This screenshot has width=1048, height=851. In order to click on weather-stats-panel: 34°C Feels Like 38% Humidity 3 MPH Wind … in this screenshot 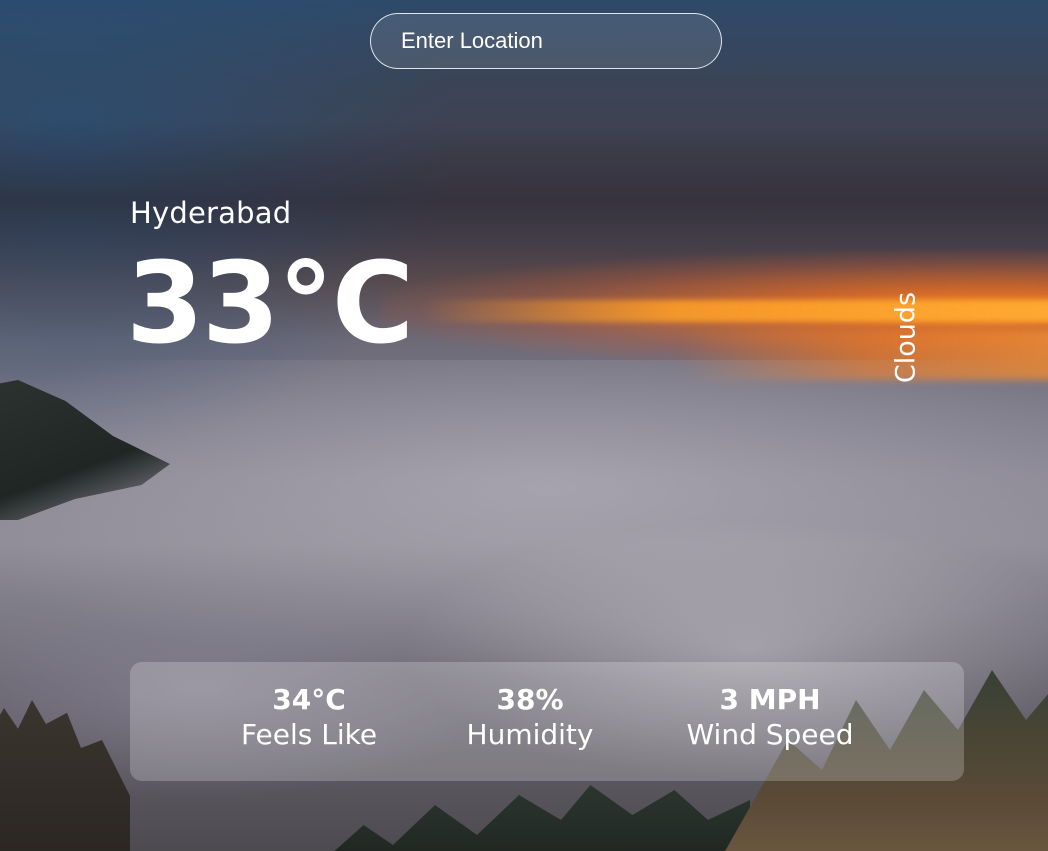, I will do `click(547, 721)`.